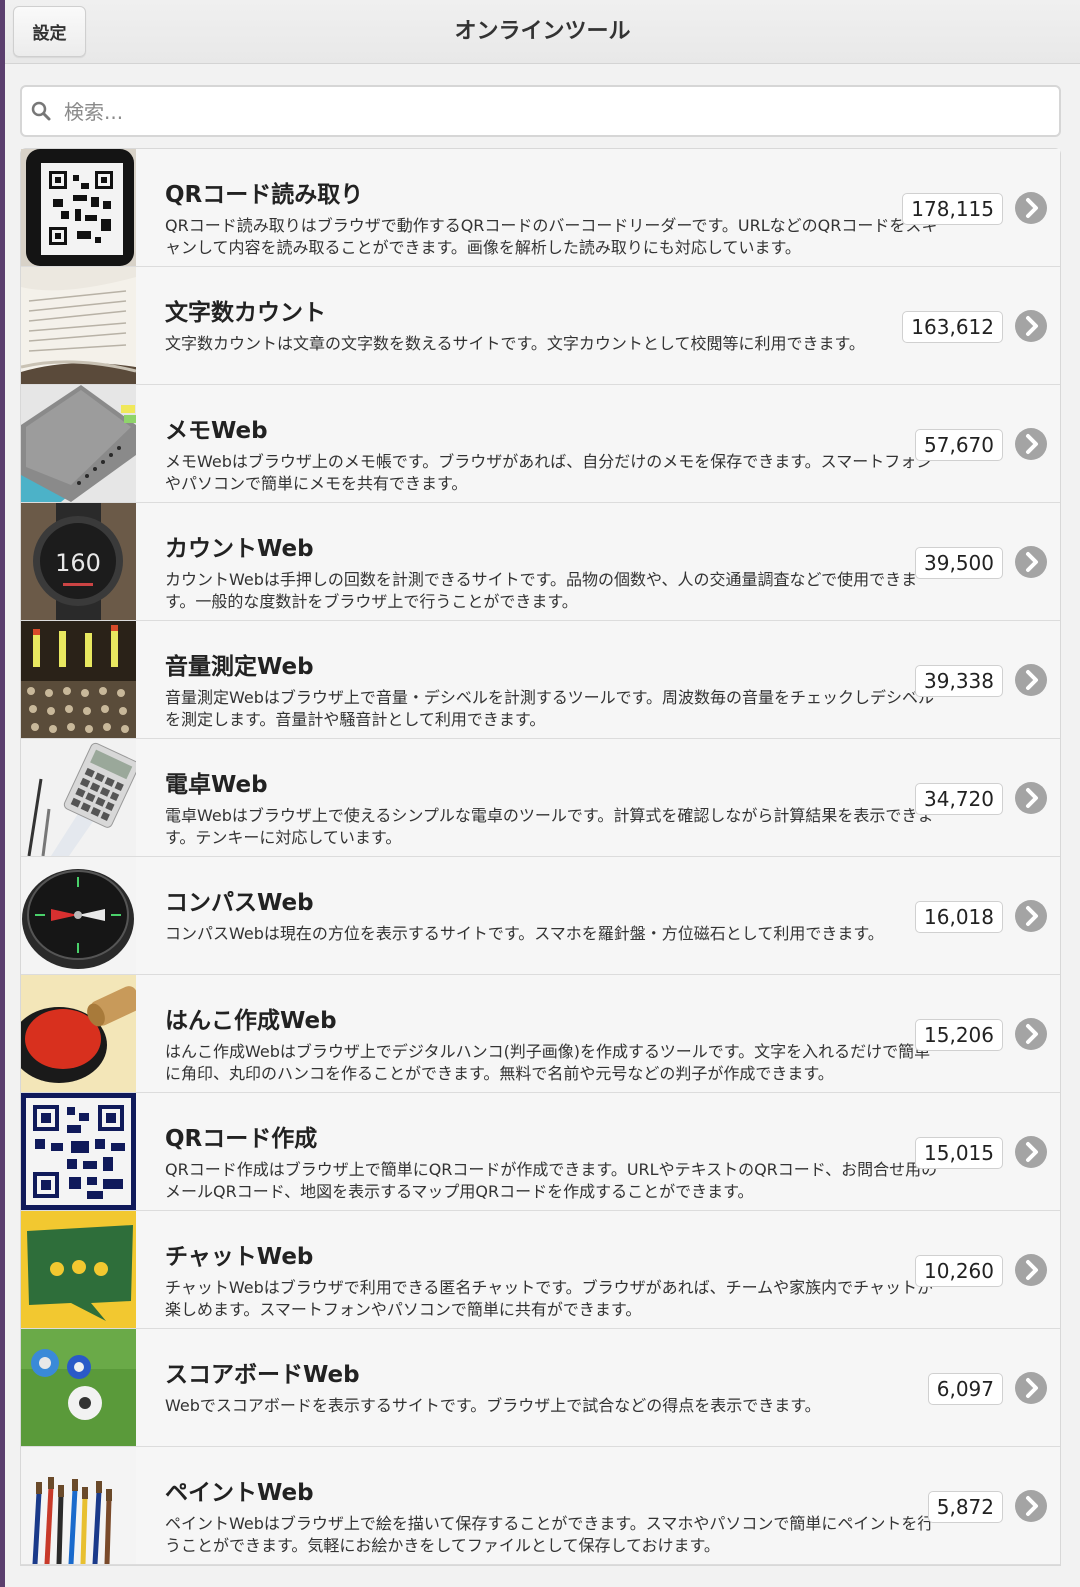 The height and width of the screenshot is (1587, 1080). What do you see at coordinates (959, 563) in the screenshot?
I see `usage-count-badge: 39,500` at bounding box center [959, 563].